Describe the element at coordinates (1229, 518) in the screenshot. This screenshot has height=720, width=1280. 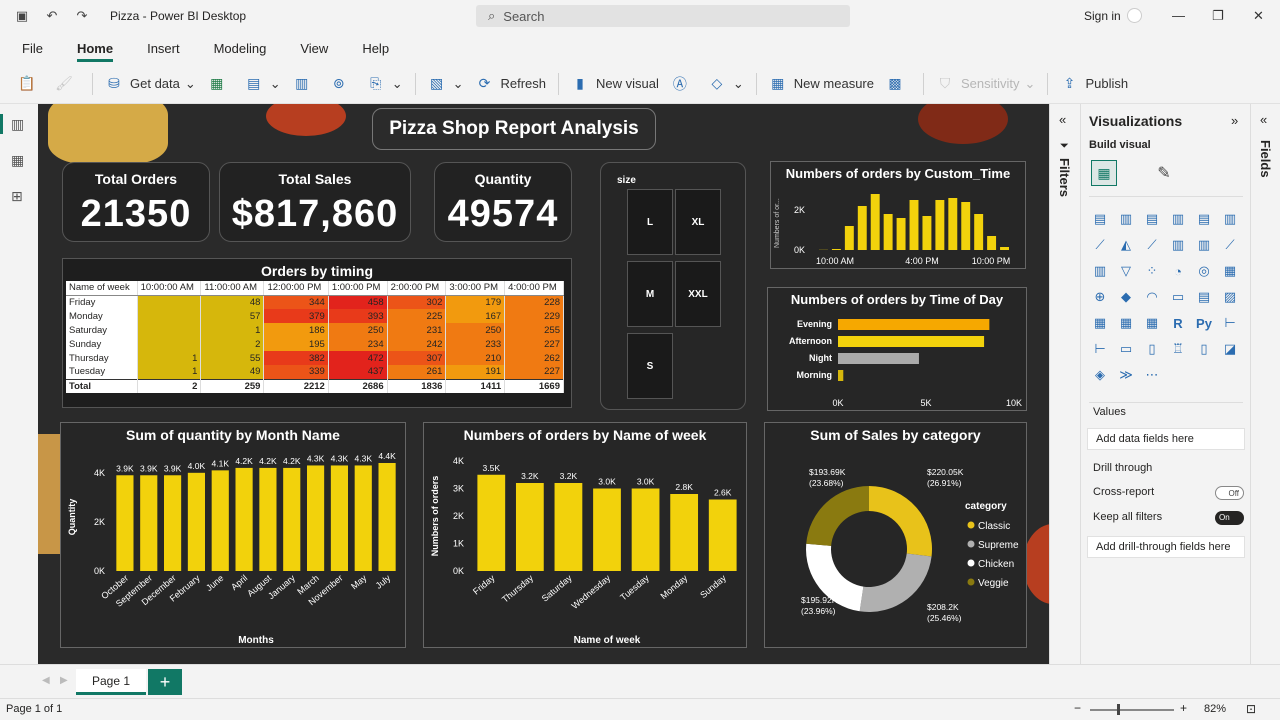
I see `keep-all-filters-toggle: On` at that location.